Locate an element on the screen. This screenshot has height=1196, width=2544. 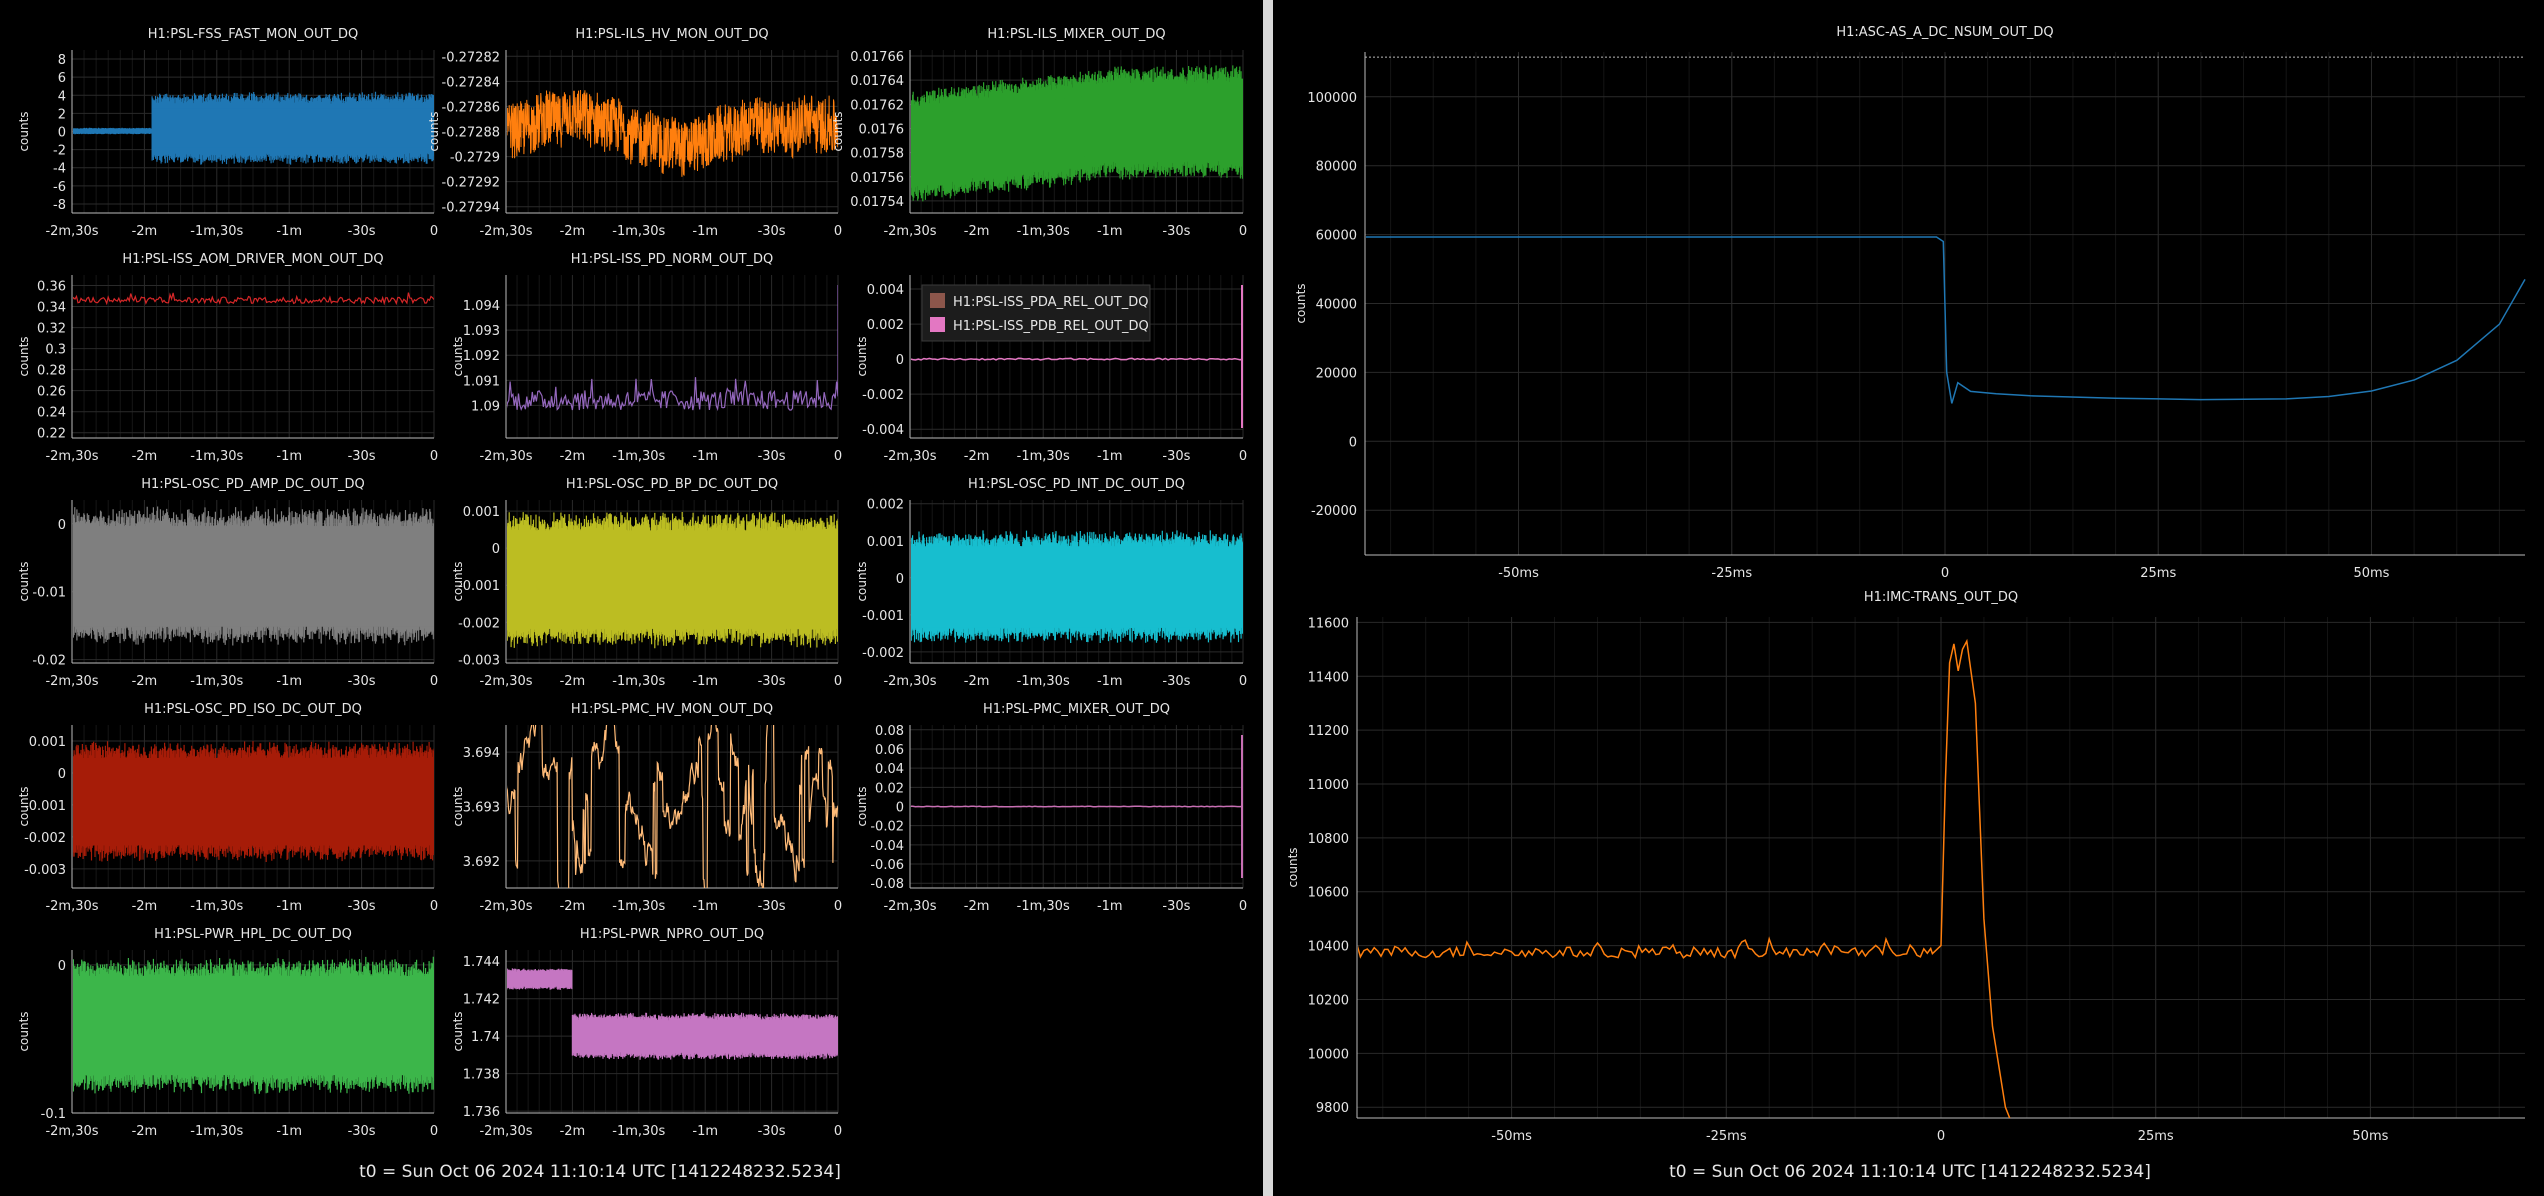
y-tick-label: -8 is located at coordinates (59, 205).